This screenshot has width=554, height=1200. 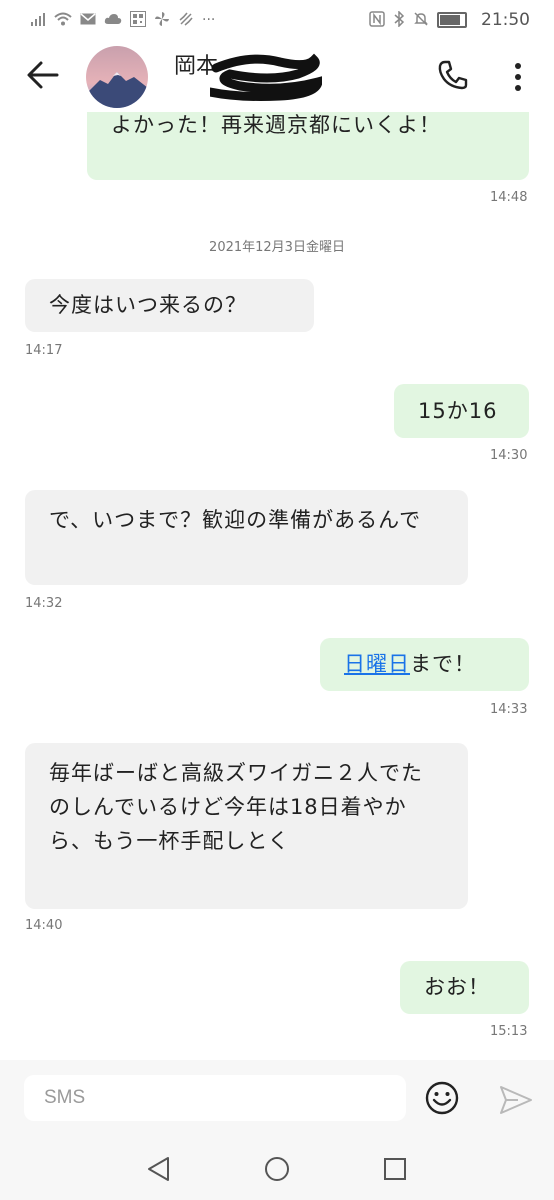 I want to click on phone-call-icon, so click(x=453, y=75).